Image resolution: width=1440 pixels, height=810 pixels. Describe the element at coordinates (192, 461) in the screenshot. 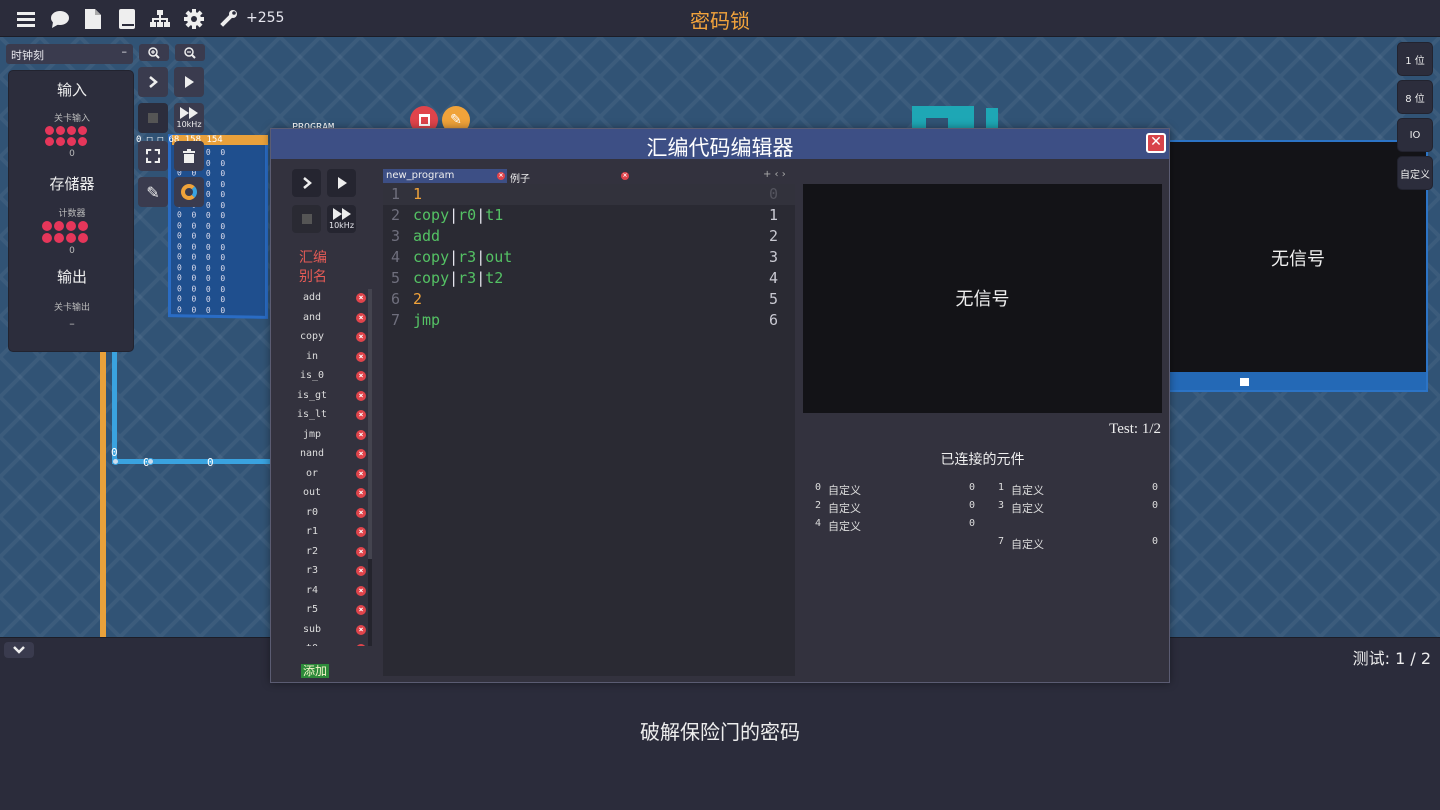

I see `blue-wire-horizontal` at that location.